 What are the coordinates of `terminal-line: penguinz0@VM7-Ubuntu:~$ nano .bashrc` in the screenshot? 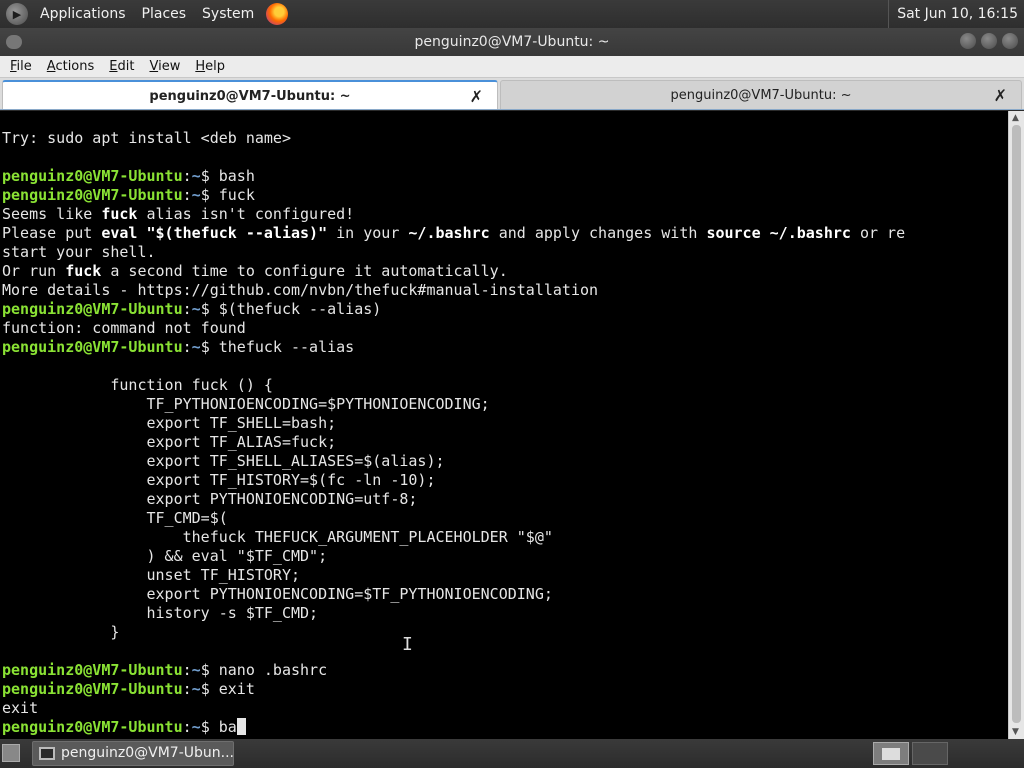 It's located at (505, 670).